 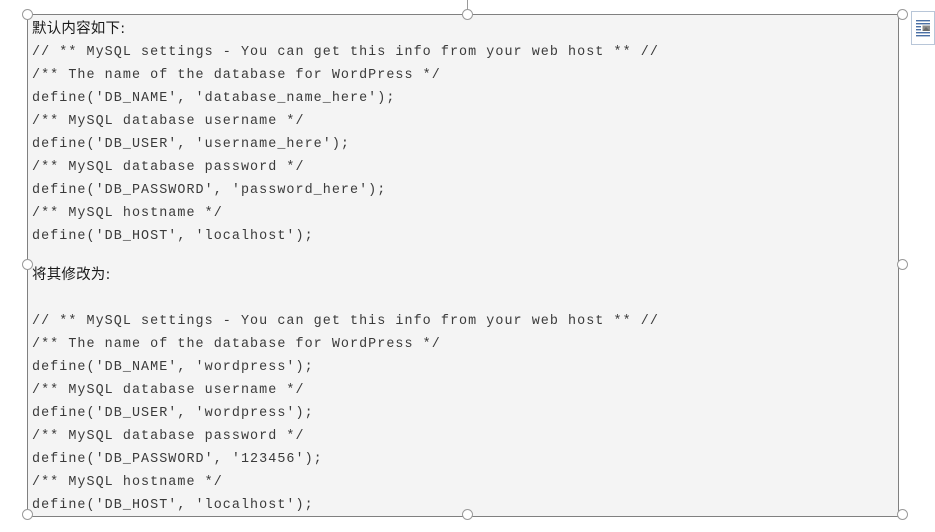 I want to click on code-line: define('DB_HOST', 'localhost');, so click(x=173, y=236).